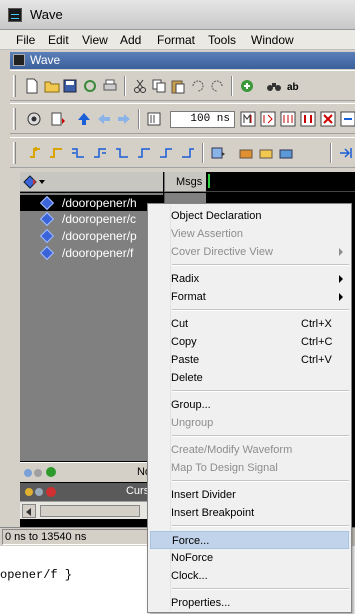 The height and width of the screenshot is (614, 355). What do you see at coordinates (198, 86) in the screenshot?
I see `undo-icon` at bounding box center [198, 86].